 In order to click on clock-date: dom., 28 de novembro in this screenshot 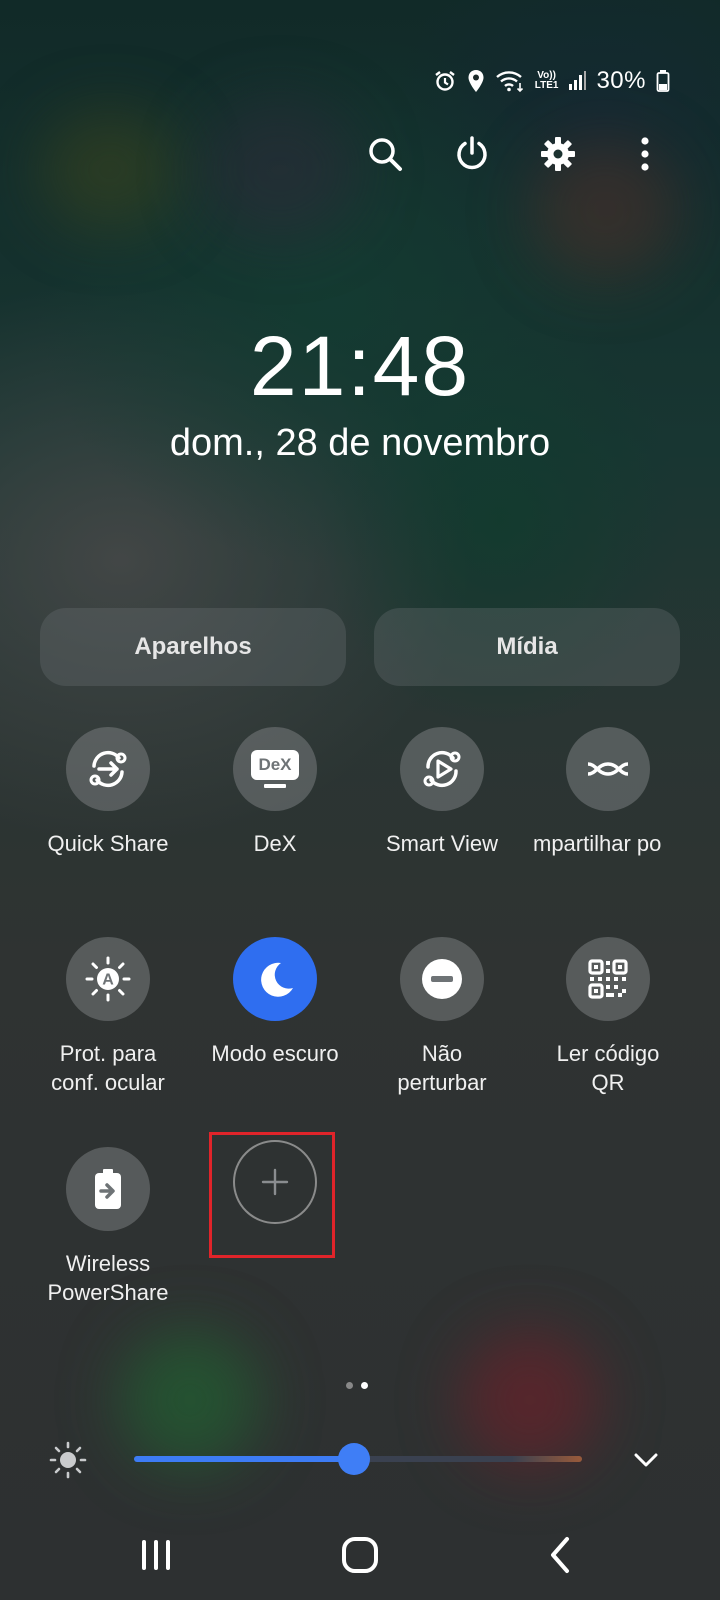, I will do `click(360, 443)`.